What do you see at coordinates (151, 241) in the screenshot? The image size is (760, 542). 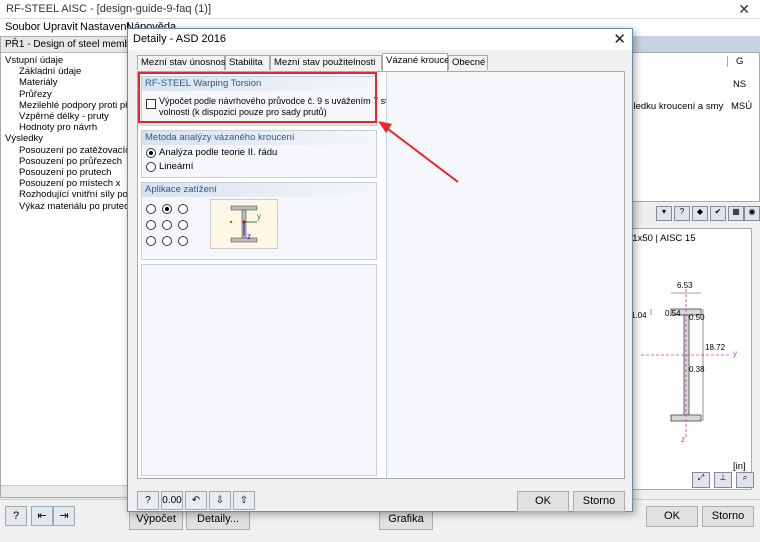 I see `load-radio-r3c1` at bounding box center [151, 241].